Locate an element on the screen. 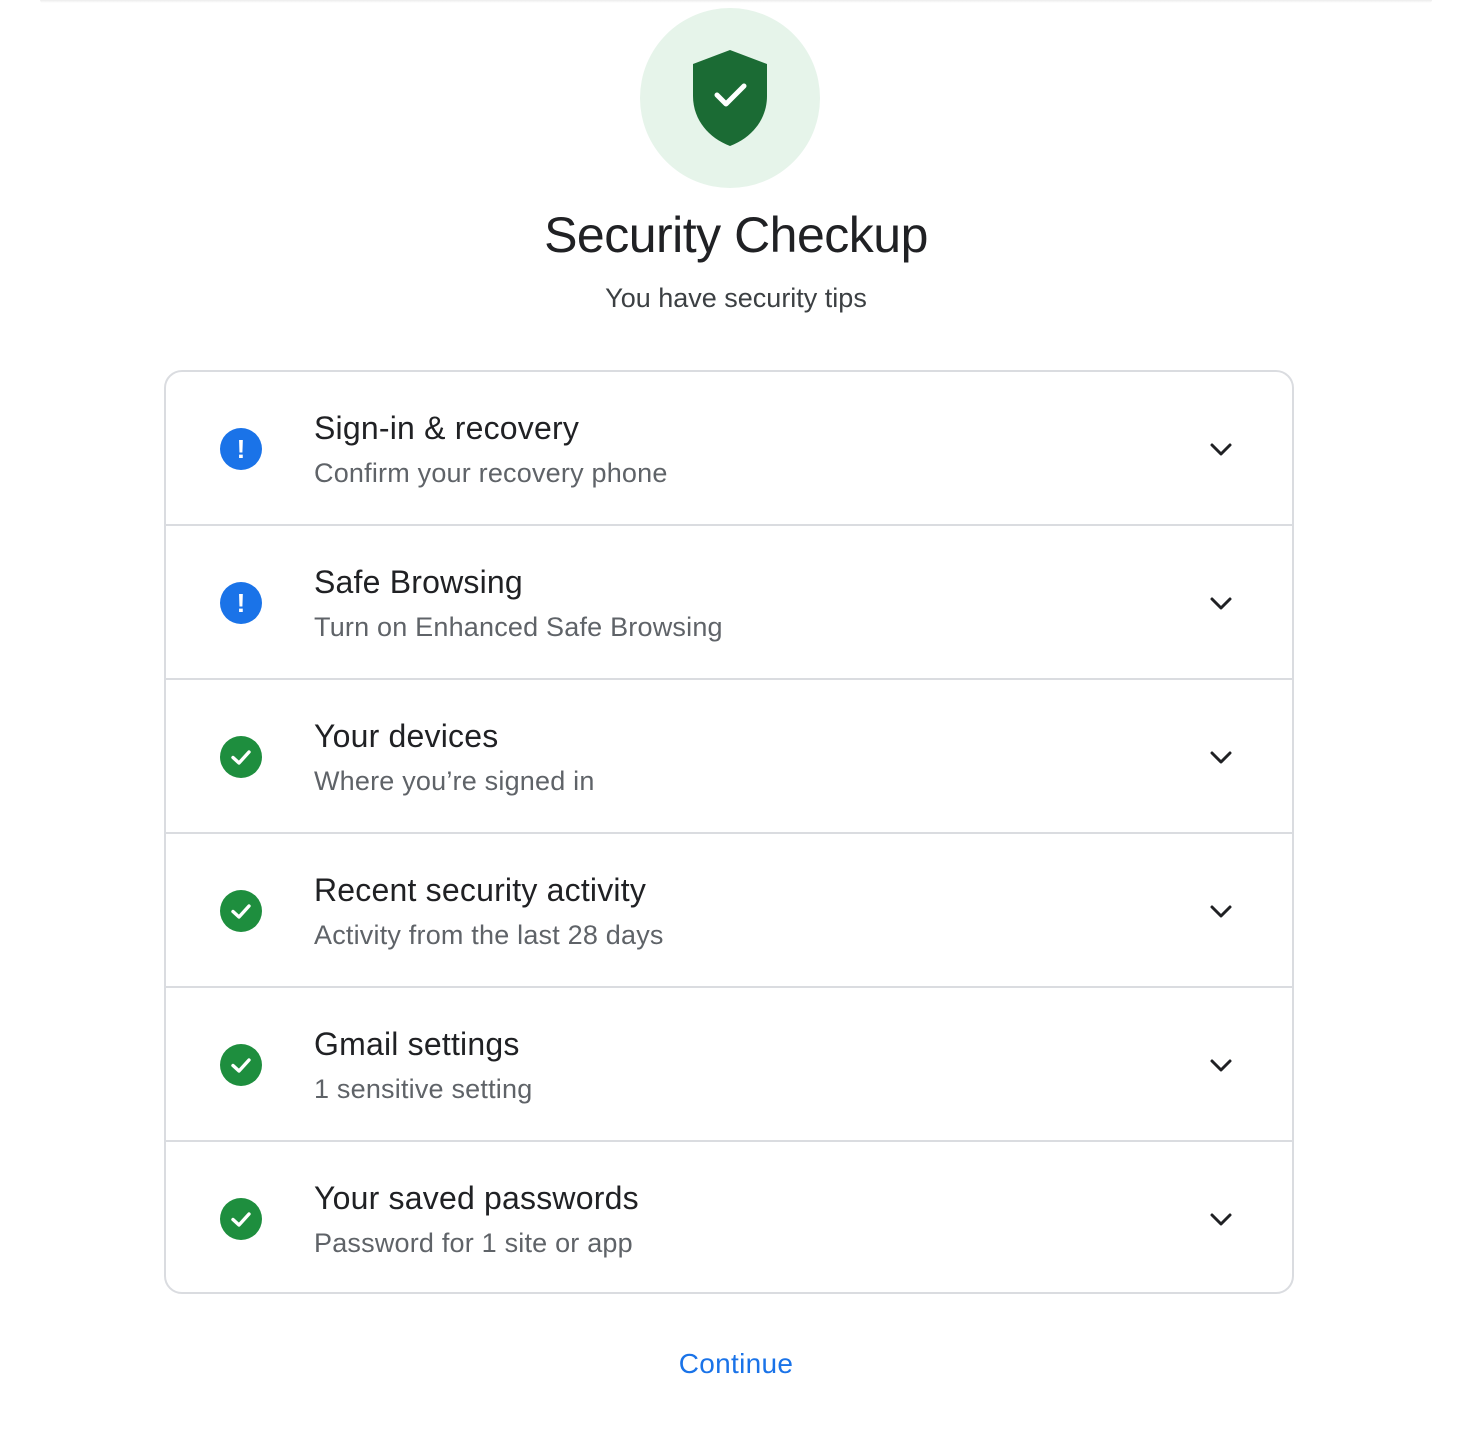  item-title: Sign-in & recovery is located at coordinates (447, 428).